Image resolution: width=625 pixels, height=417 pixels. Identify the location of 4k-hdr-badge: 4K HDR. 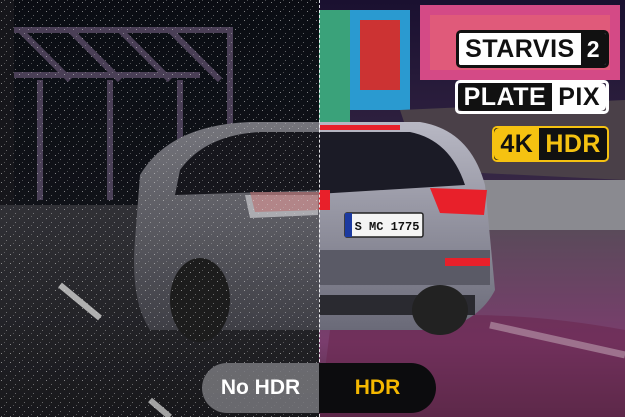
(550, 144).